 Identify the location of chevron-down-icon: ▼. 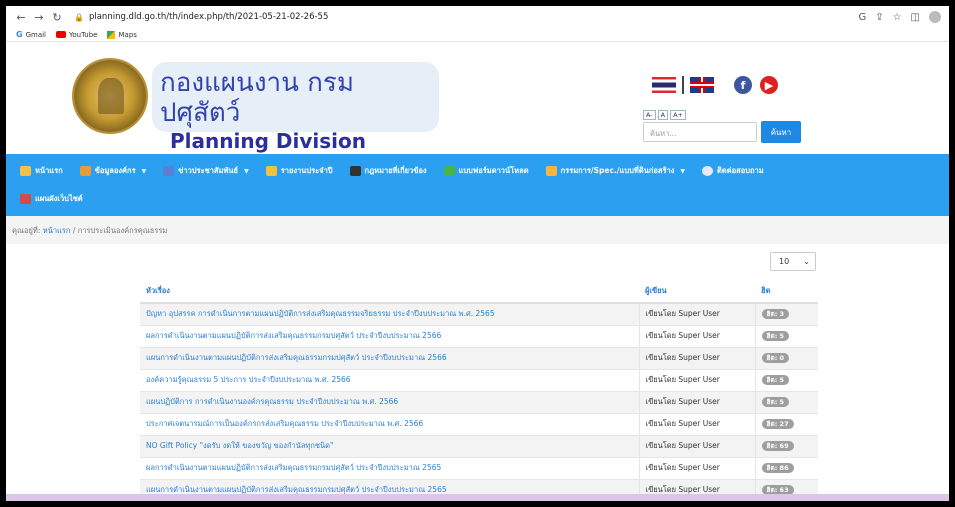
(144, 171).